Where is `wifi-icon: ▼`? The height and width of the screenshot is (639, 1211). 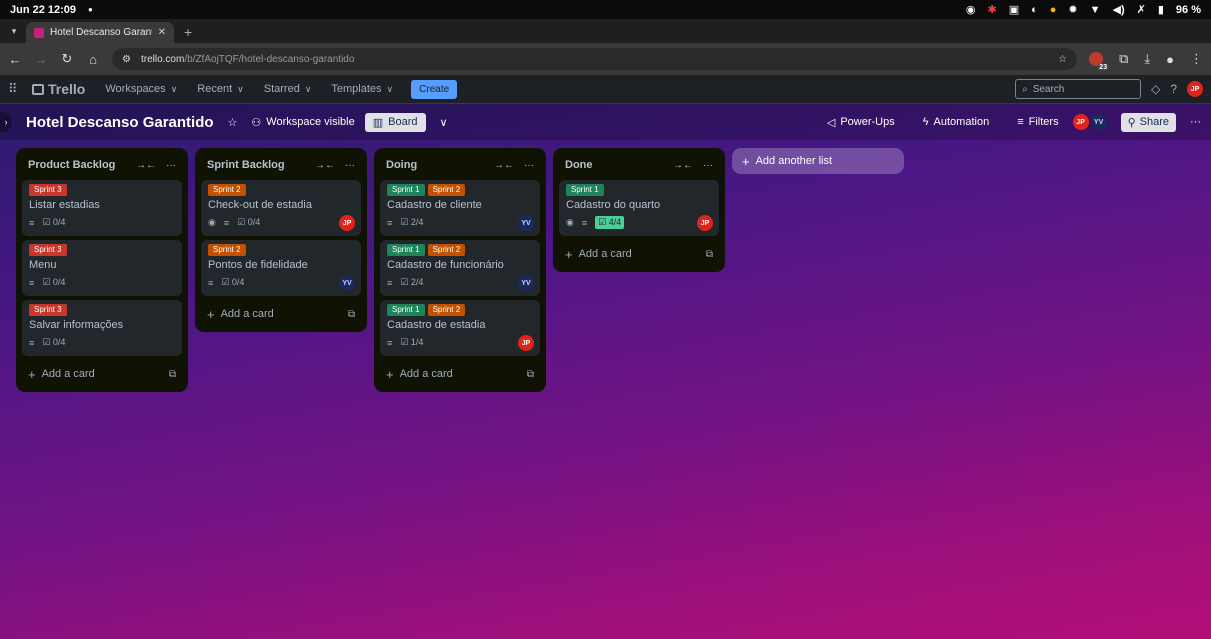
wifi-icon: ▼ is located at coordinates (1095, 10).